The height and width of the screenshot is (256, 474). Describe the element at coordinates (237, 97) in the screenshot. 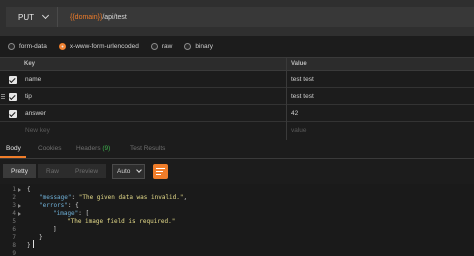

I see `table-row: tip test test` at that location.